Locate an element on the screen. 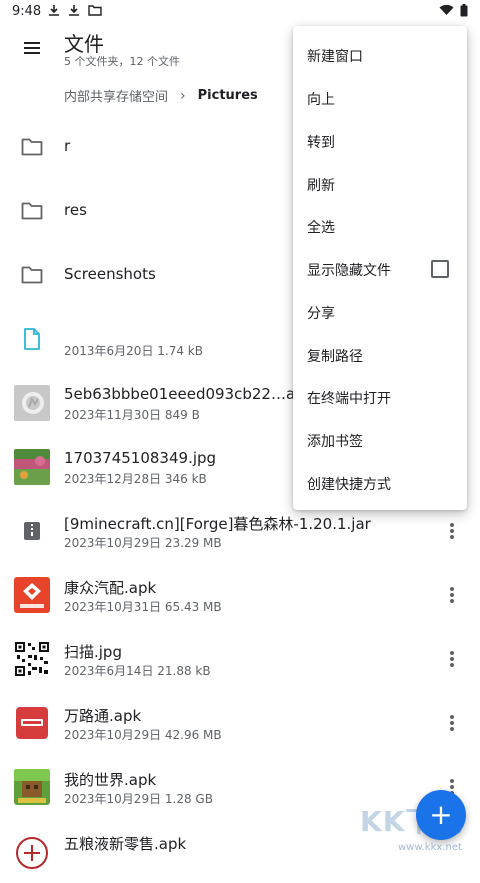  menu-item-create-shortcut: 创建快捷方式 is located at coordinates (349, 484).